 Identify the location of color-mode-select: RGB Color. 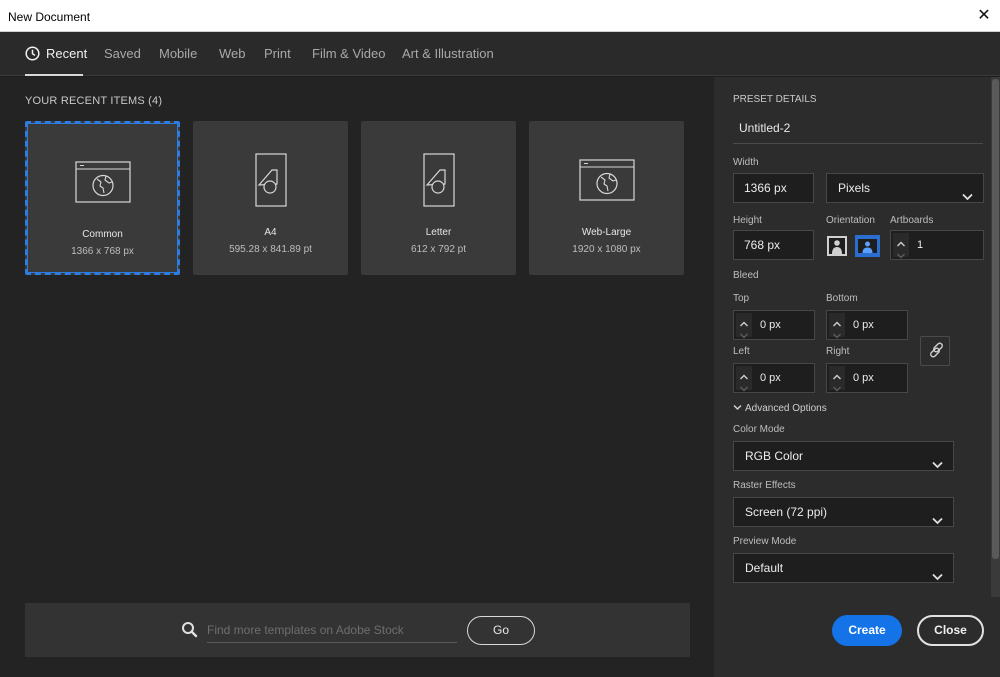
(843, 456).